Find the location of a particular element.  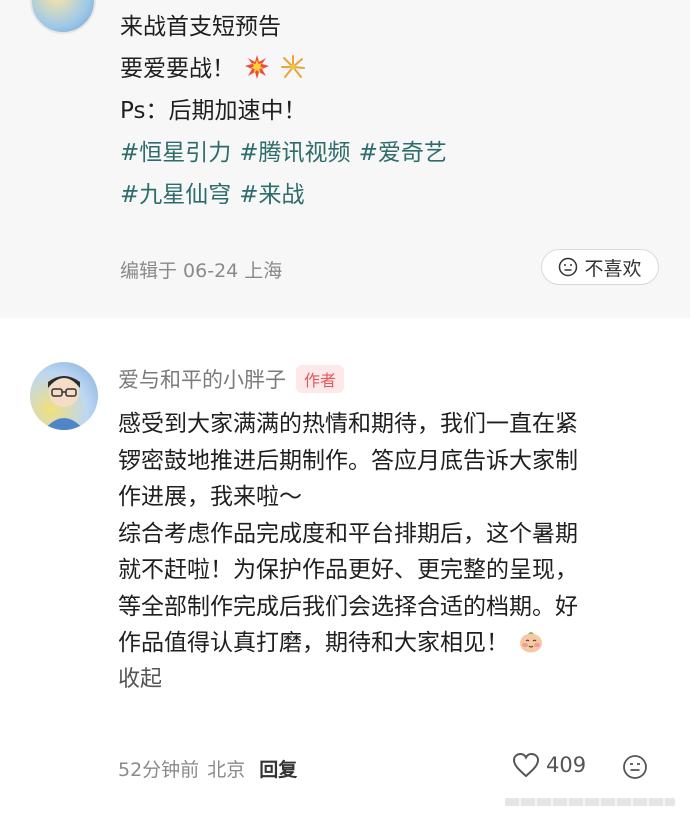

comment-line: 感受到大家满满的热情和期待，我们一直在紧 is located at coordinates (348, 424).